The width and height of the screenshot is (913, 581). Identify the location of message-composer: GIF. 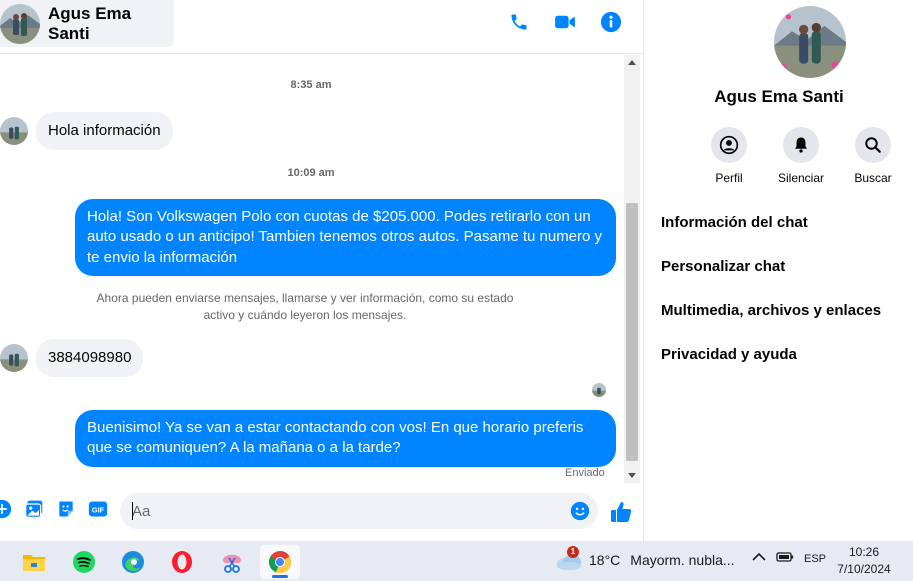
(321, 512).